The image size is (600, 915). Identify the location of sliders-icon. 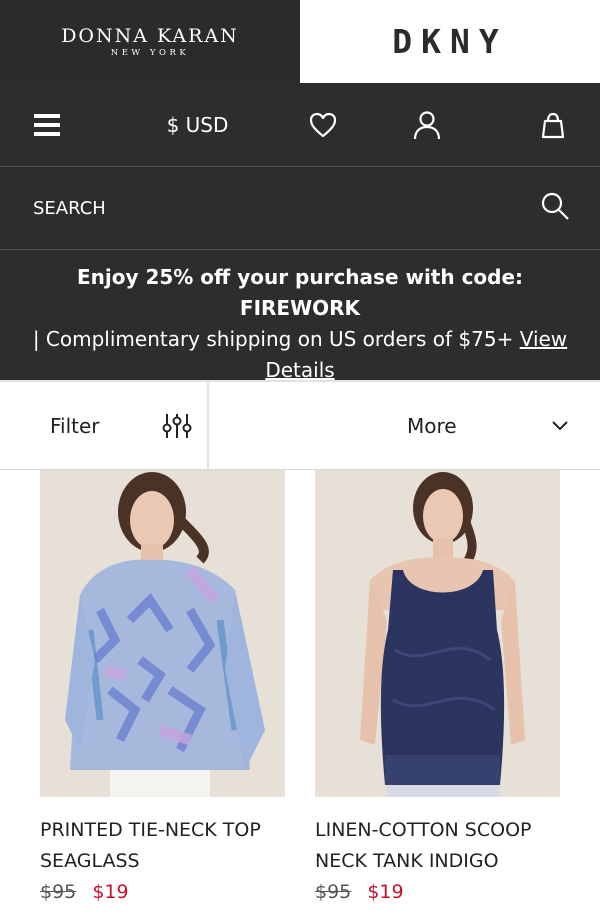
(177, 425).